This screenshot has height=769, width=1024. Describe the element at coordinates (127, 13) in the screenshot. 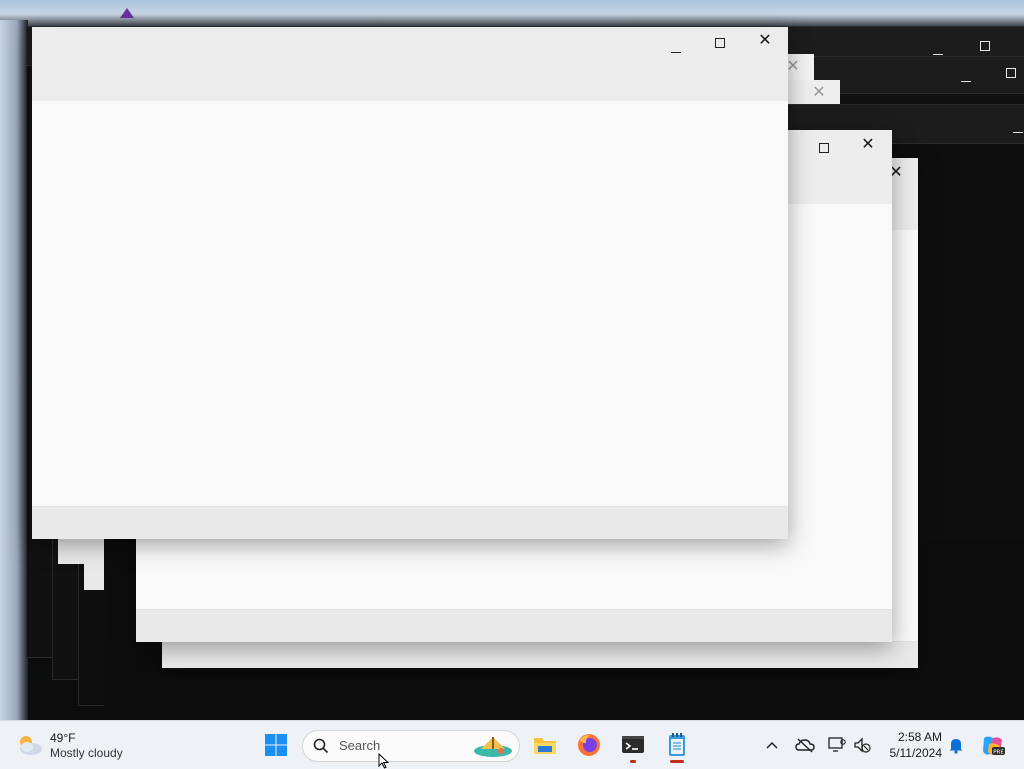

I see `wallpaper-fragment` at that location.